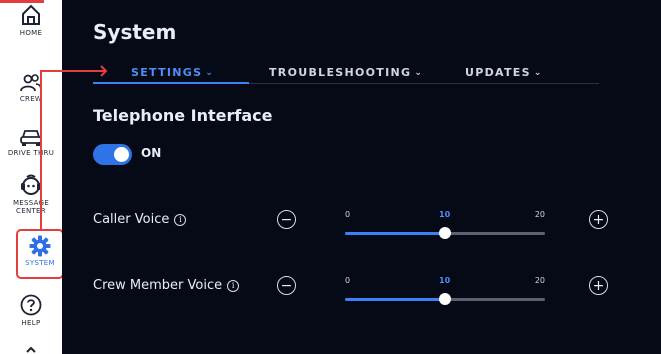 This screenshot has height=354, width=661. Describe the element at coordinates (31, 305) in the screenshot. I see `help-icon` at that location.